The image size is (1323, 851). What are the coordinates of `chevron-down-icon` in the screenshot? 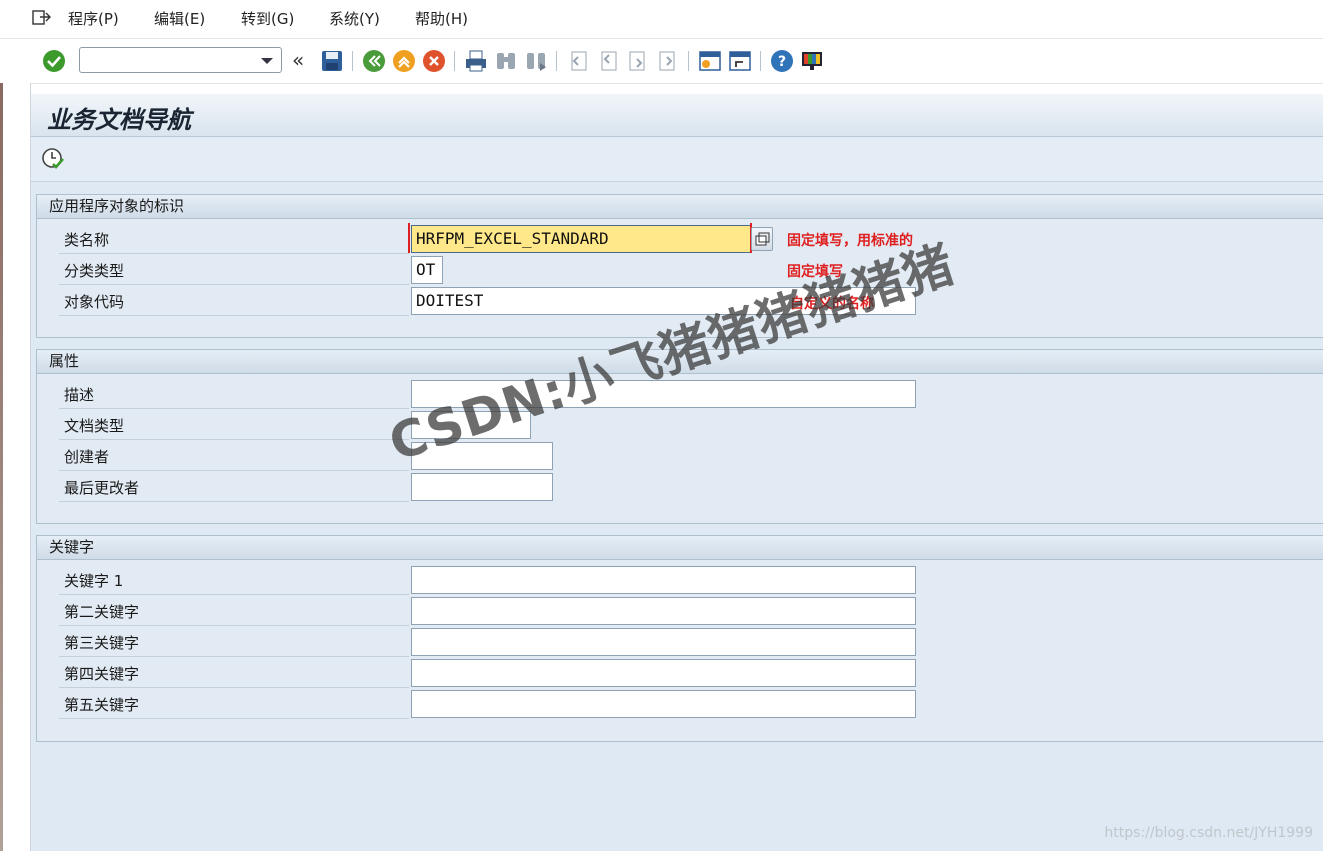 It's located at (267, 61).